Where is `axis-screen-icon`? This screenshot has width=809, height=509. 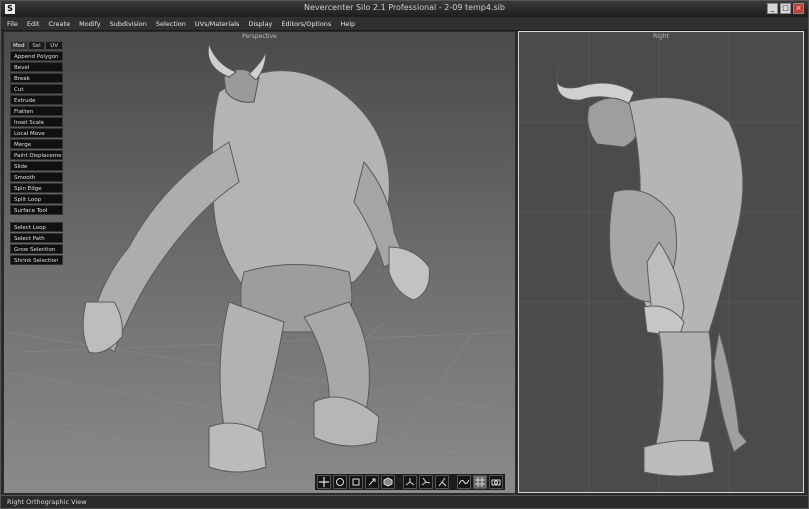
axis-screen-icon is located at coordinates (442, 482).